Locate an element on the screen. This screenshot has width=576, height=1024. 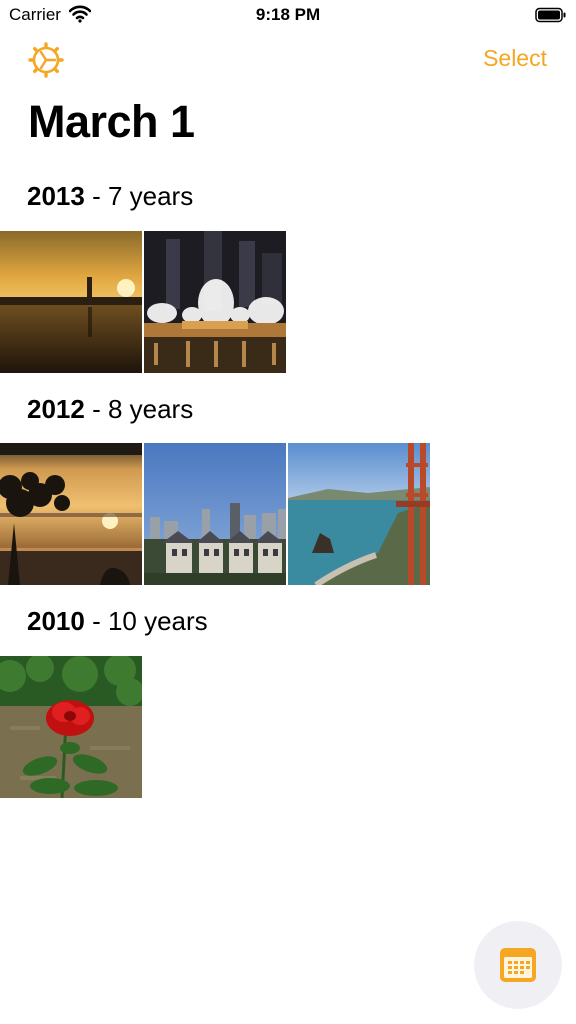
gear-icon is located at coordinates (46, 60).